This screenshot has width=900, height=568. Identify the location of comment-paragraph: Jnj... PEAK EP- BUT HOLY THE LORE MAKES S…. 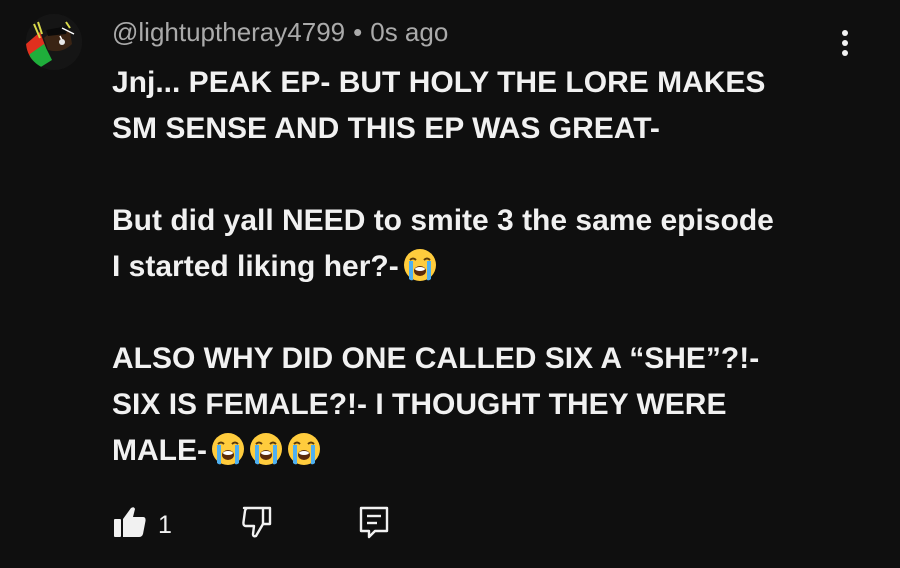
(482, 106).